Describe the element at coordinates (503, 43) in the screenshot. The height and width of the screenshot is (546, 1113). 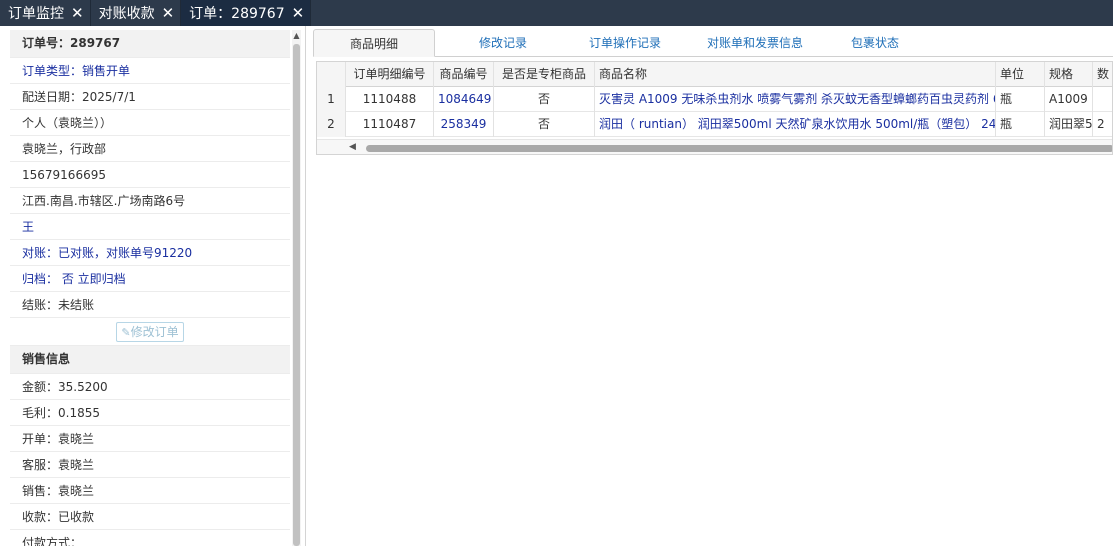
I see `tab-modify-records: 修改记录` at that location.